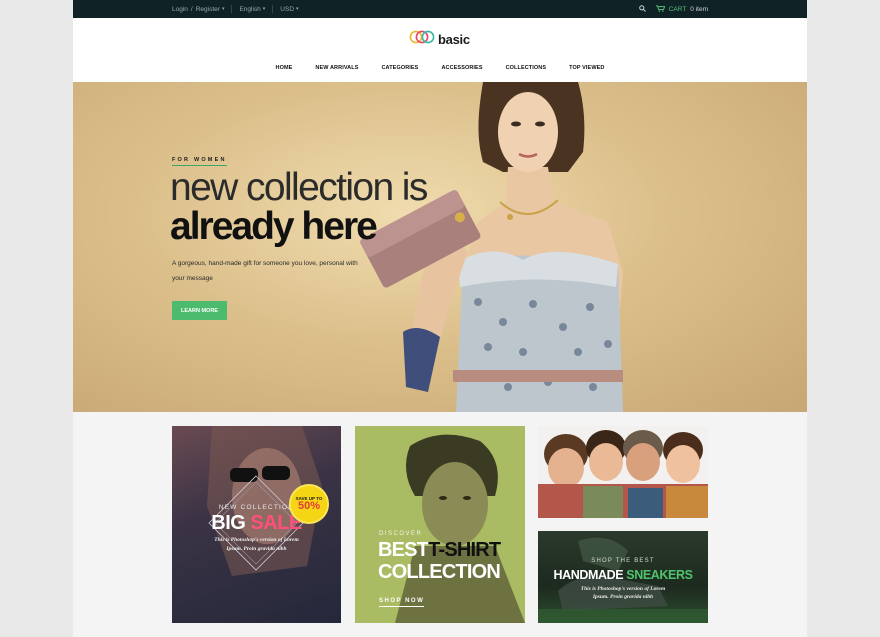 The height and width of the screenshot is (637, 880). What do you see at coordinates (199, 310) in the screenshot?
I see `learn-more-button: LEARN MORE` at bounding box center [199, 310].